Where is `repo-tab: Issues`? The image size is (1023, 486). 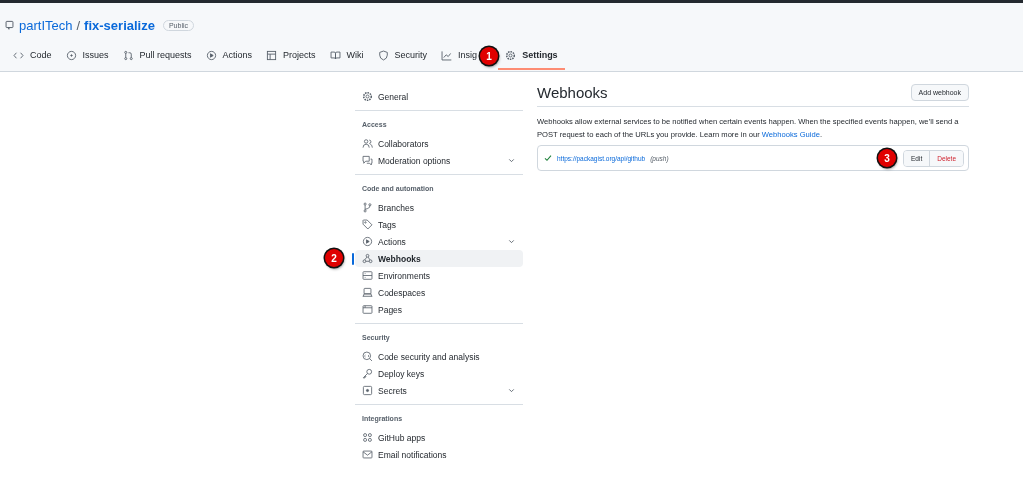
repo-tab: Issues is located at coordinates (87, 56).